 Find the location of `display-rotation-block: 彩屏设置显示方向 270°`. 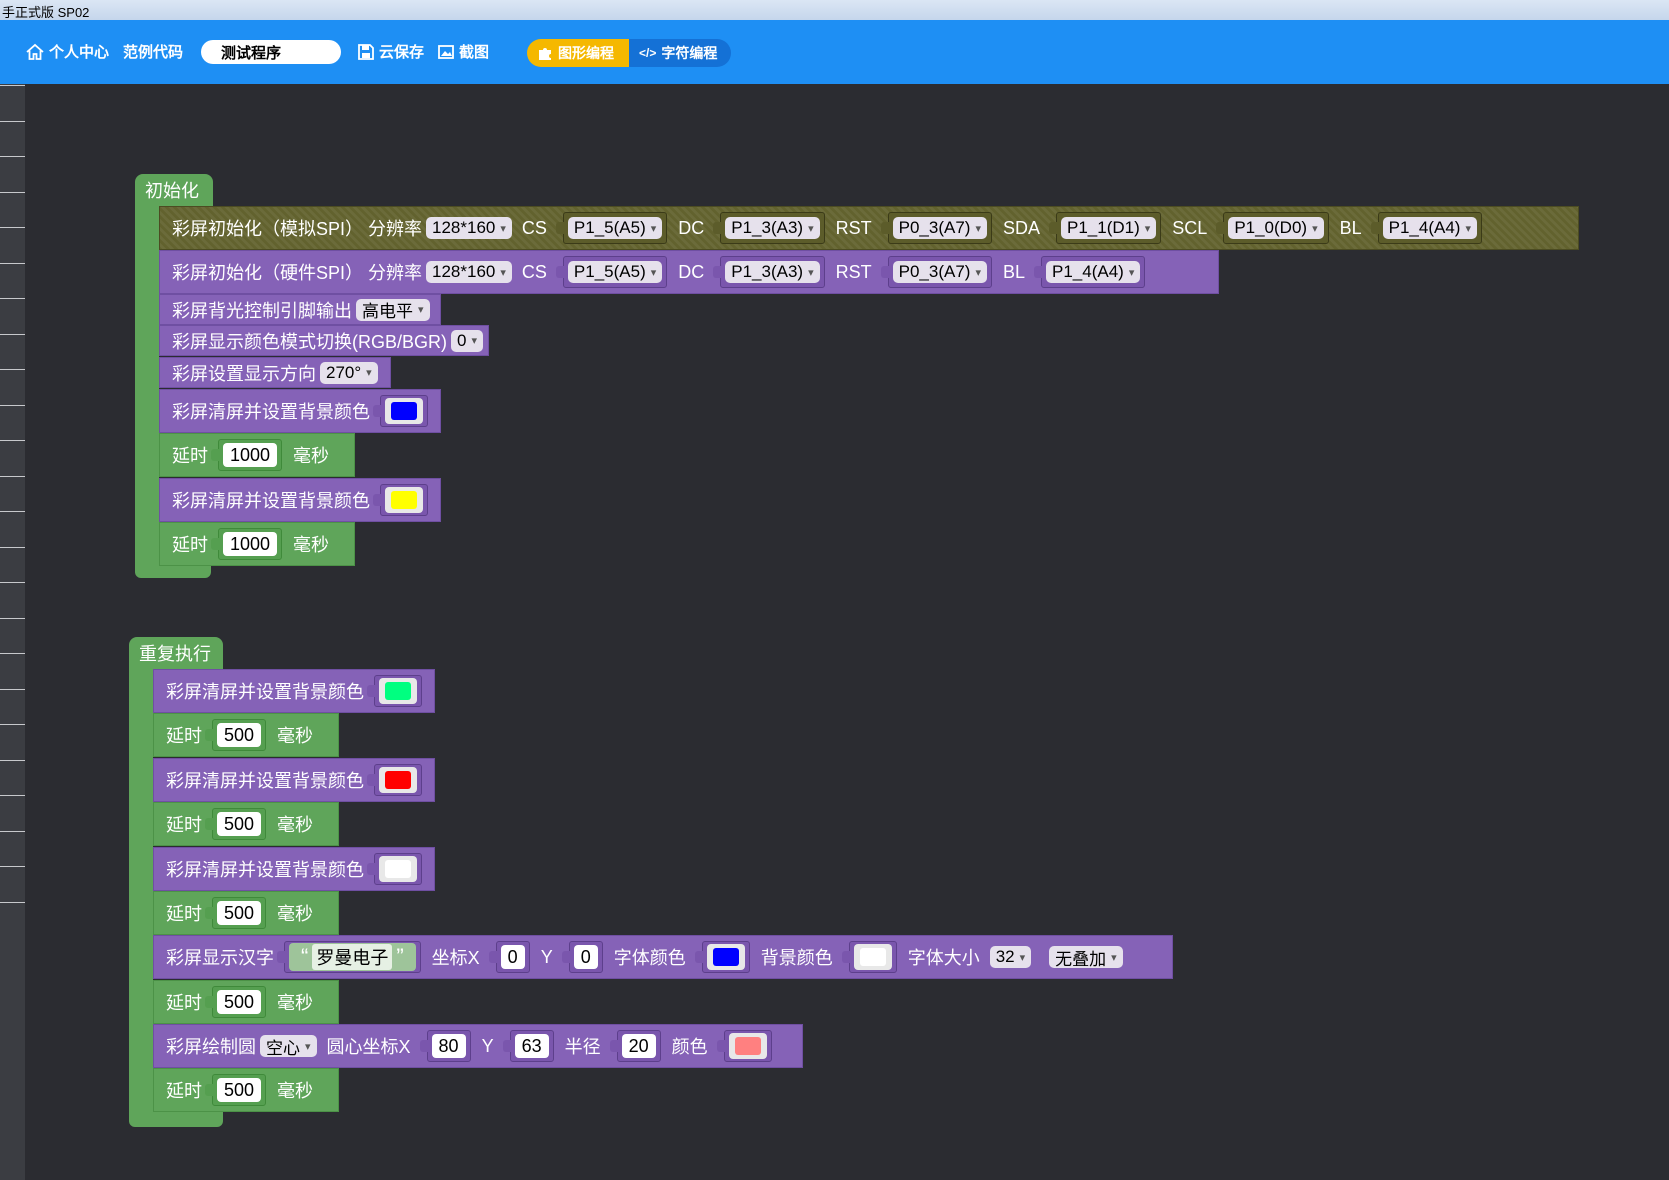

display-rotation-block: 彩屏设置显示方向 270° is located at coordinates (275, 372).